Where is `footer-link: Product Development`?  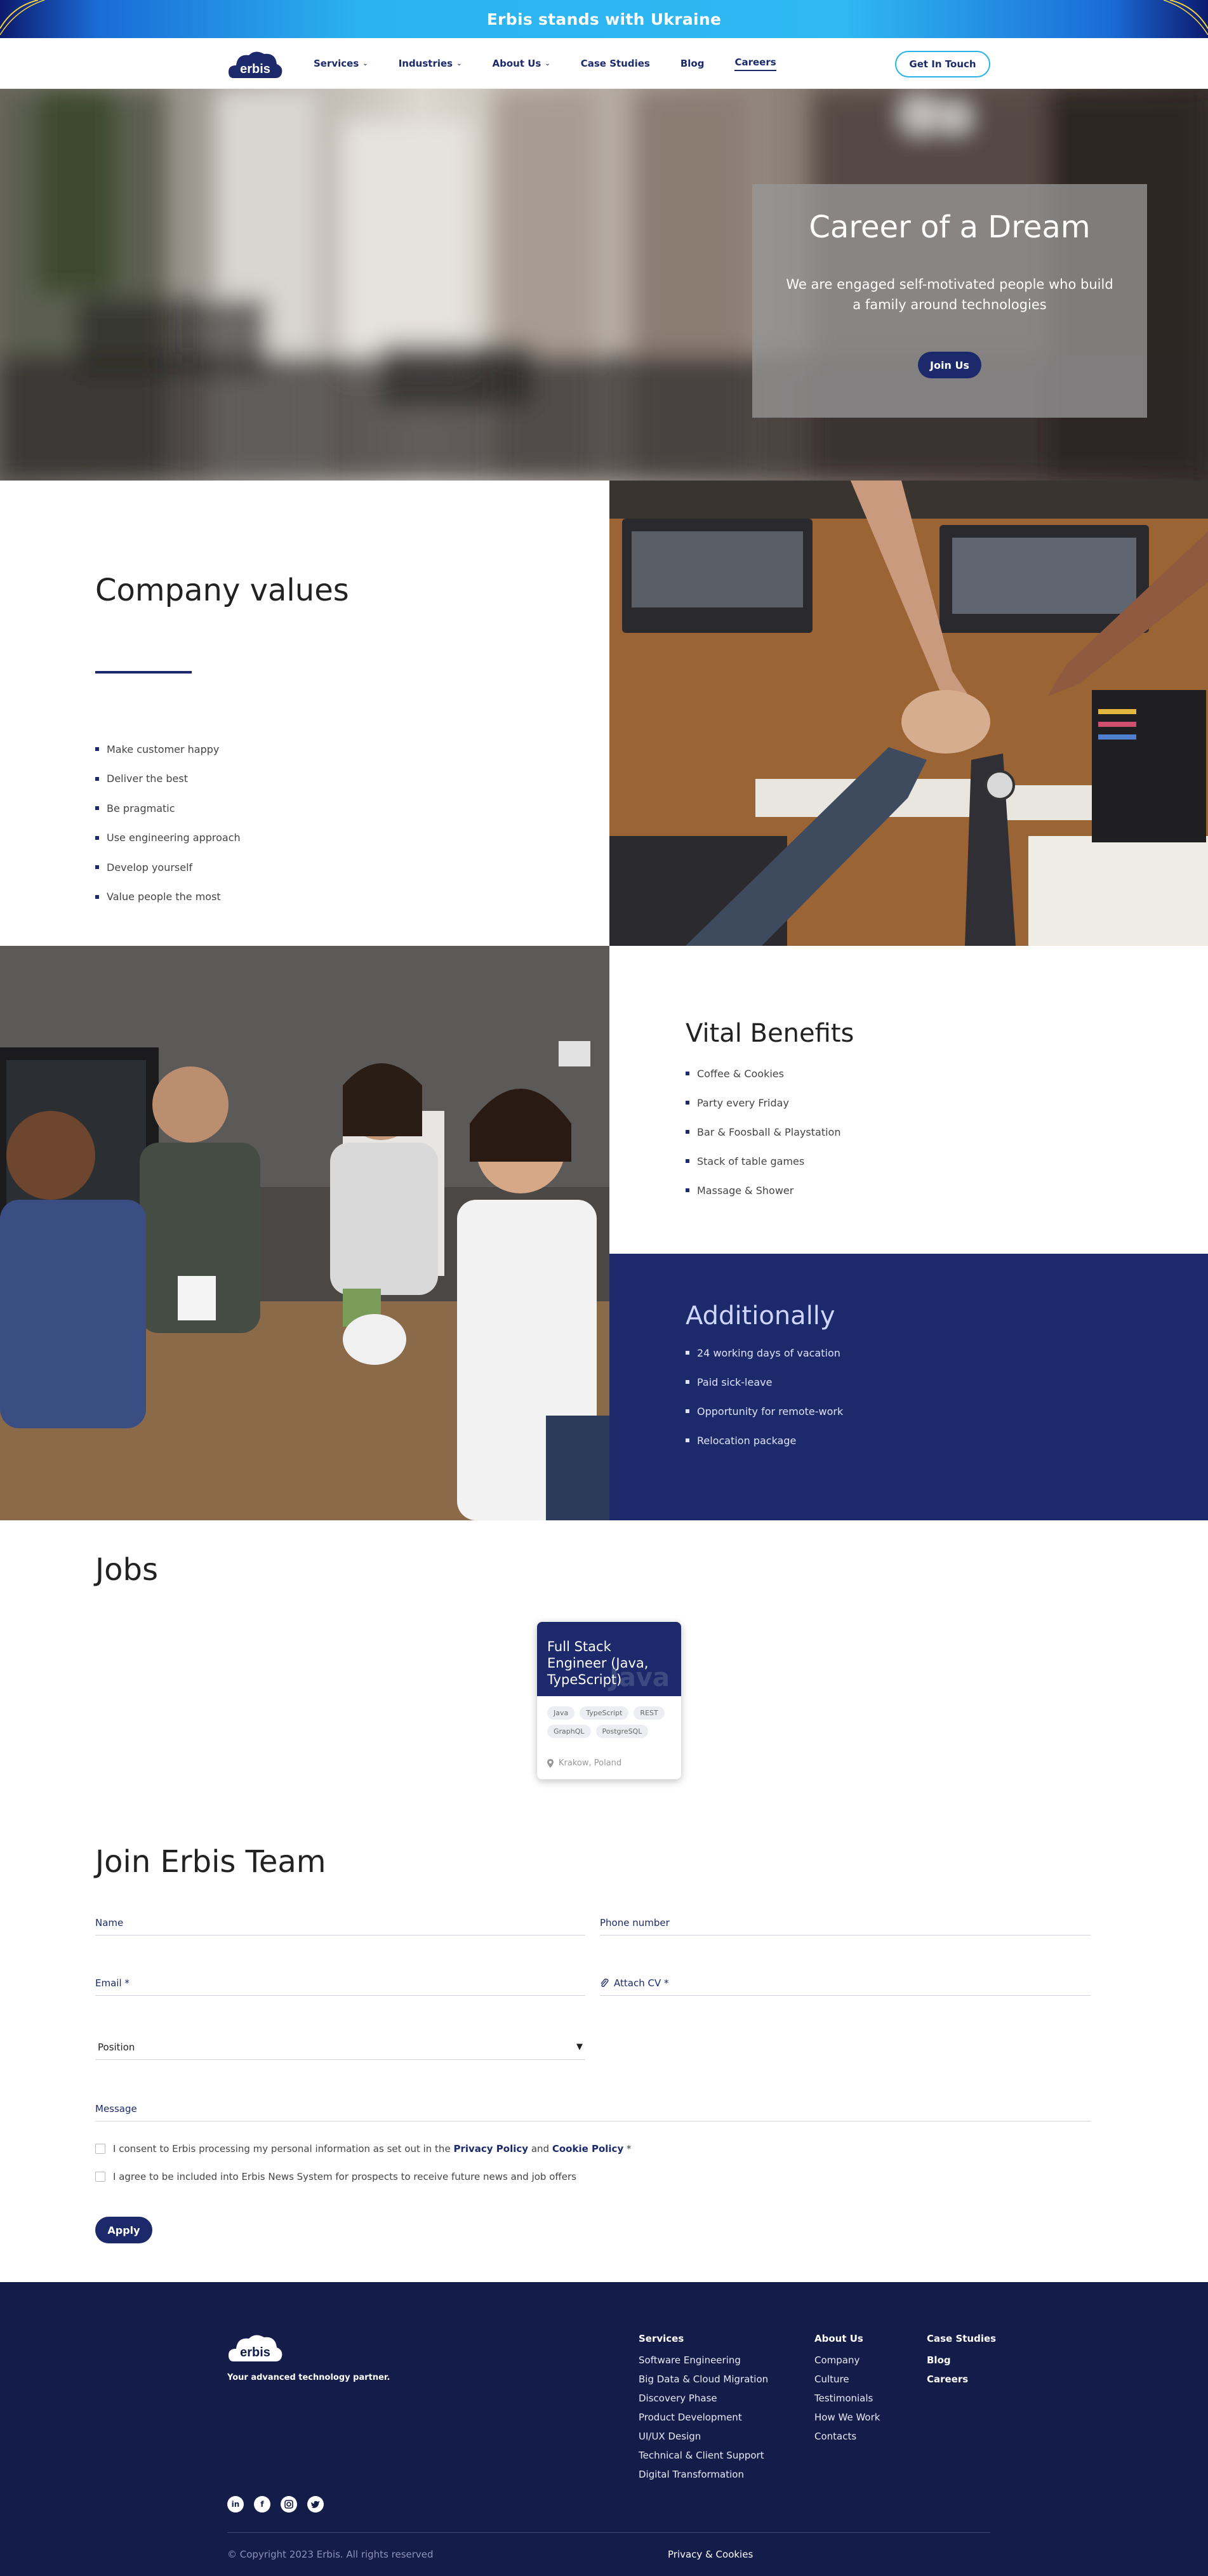
footer-link: Product Development is located at coordinates (703, 2417).